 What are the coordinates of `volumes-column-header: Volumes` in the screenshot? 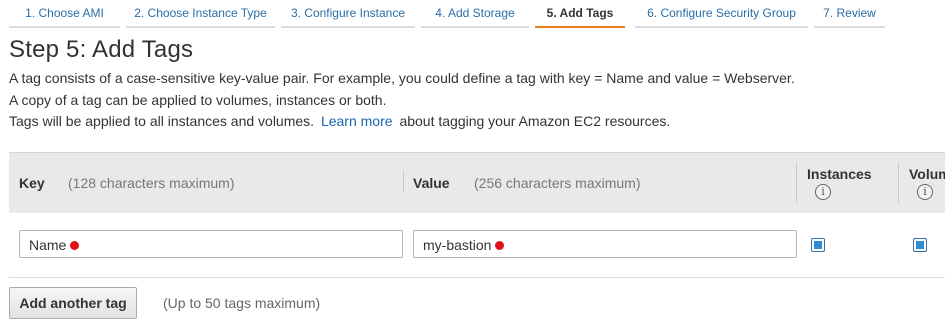 It's located at (927, 174).